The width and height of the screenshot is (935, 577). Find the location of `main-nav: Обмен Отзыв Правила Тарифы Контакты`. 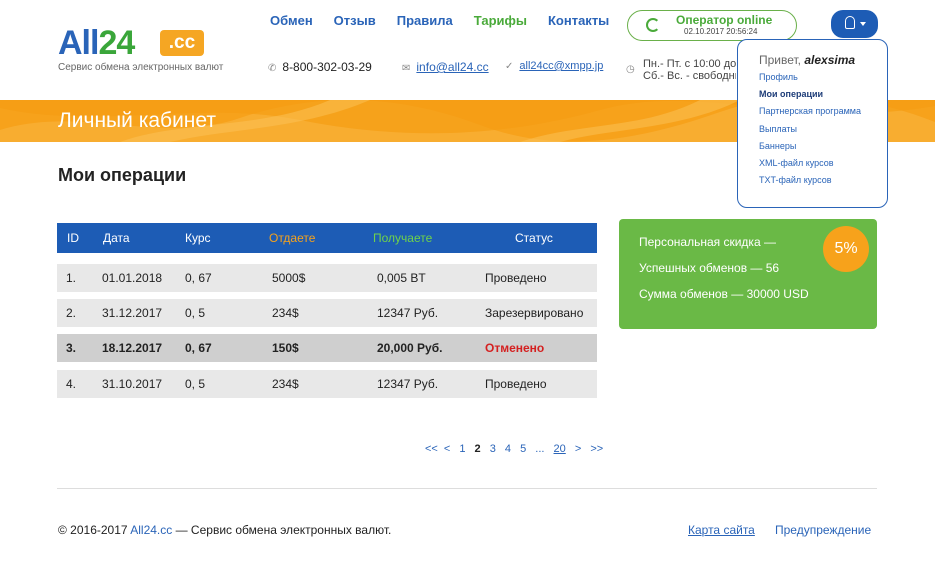

main-nav: Обмен Отзыв Правила Тарифы Контакты is located at coordinates (439, 20).